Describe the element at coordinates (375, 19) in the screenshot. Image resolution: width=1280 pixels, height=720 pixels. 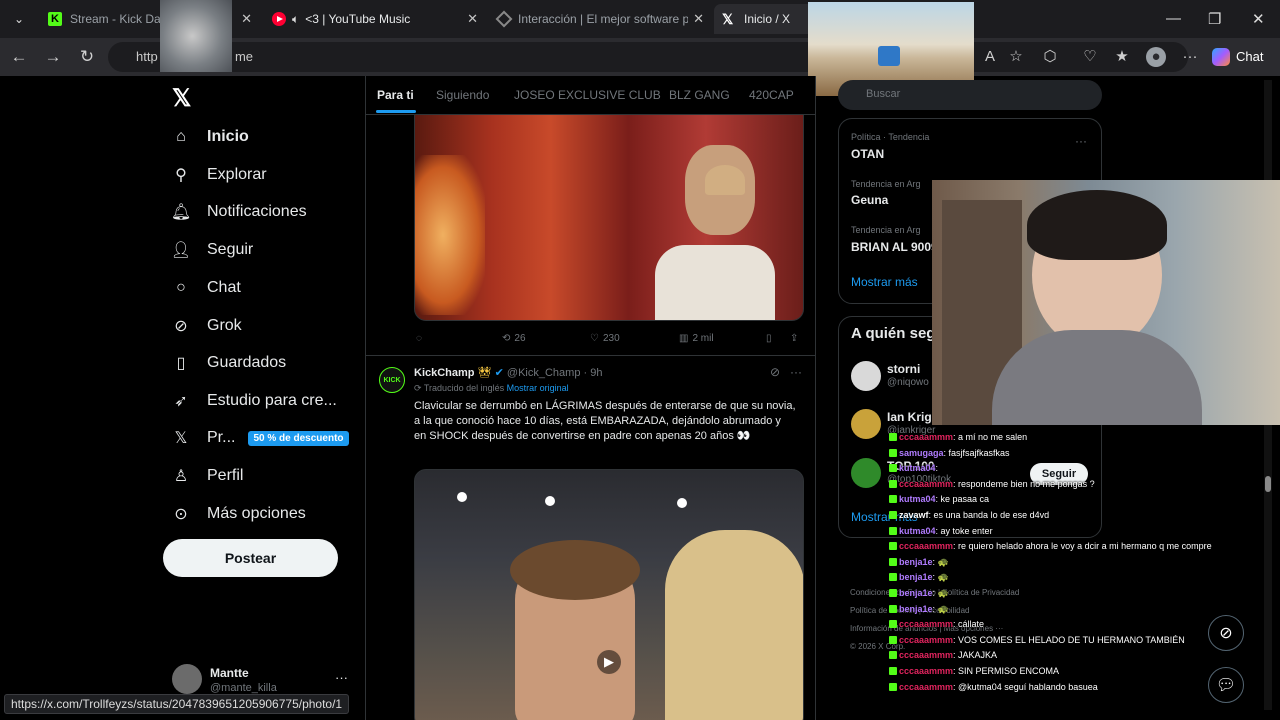
I see `tab-youtube-music: 🔈︎ <3 | YouTube Music ✕` at that location.